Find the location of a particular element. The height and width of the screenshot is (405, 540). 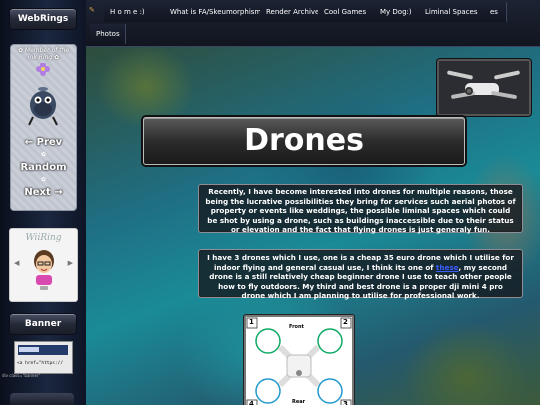

front-label: Front is located at coordinates (296, 327).